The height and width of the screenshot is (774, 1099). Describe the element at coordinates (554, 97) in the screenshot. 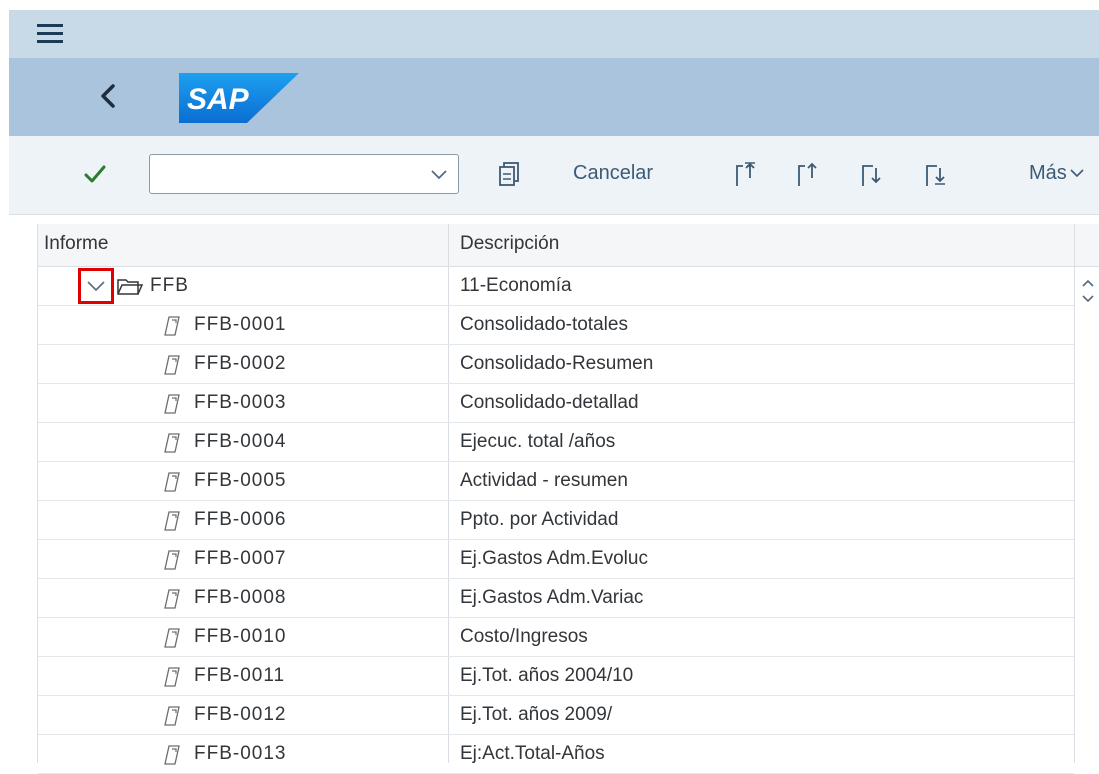

I see `title-bar: SAP` at that location.